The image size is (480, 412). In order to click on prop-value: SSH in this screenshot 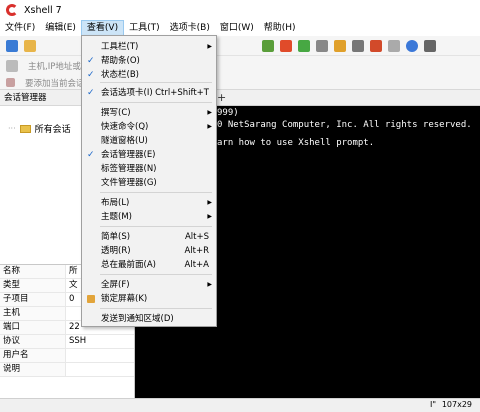, I will do `click(78, 341)`.